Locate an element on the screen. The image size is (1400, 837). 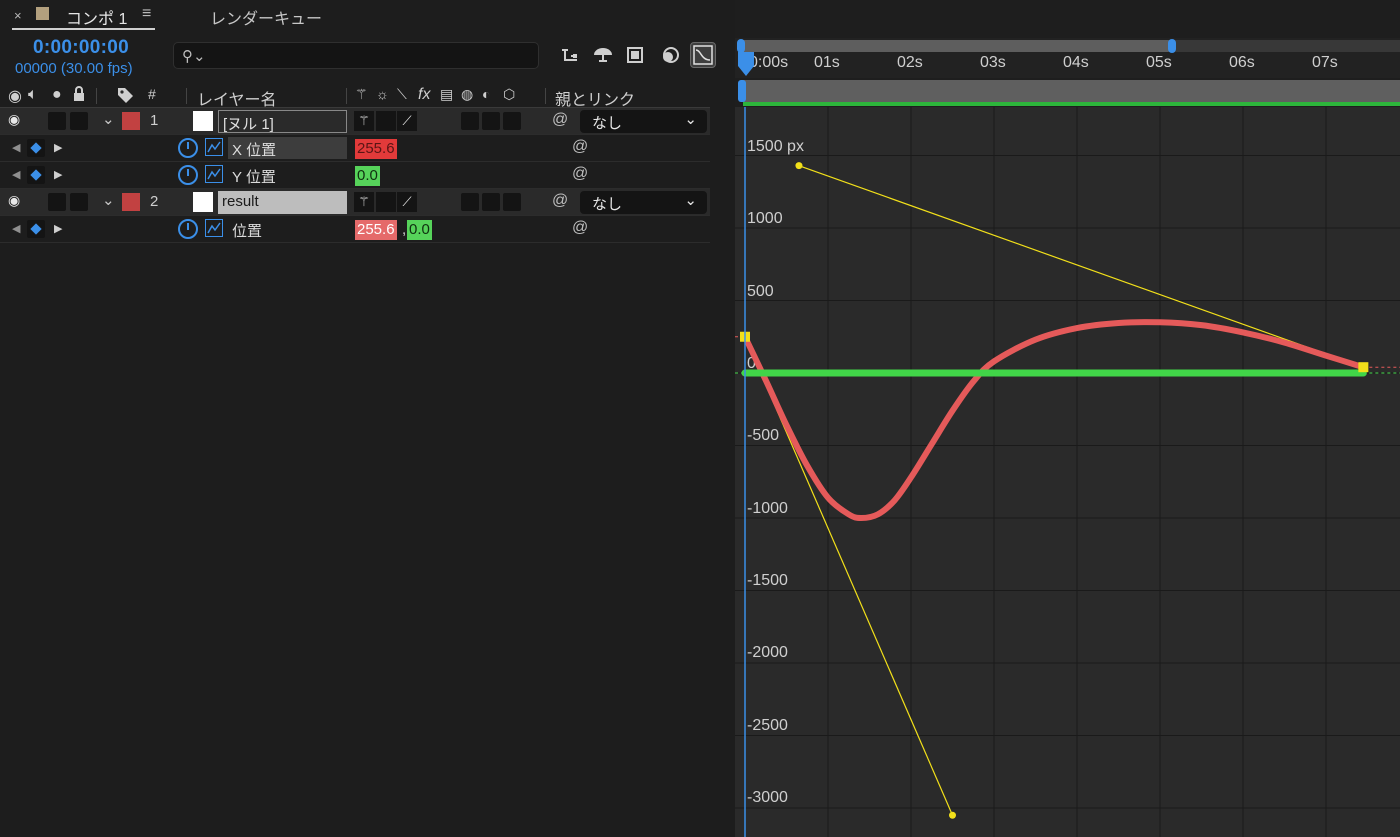
layer-name-field: [ヌル 1] is located at coordinates (282, 121).